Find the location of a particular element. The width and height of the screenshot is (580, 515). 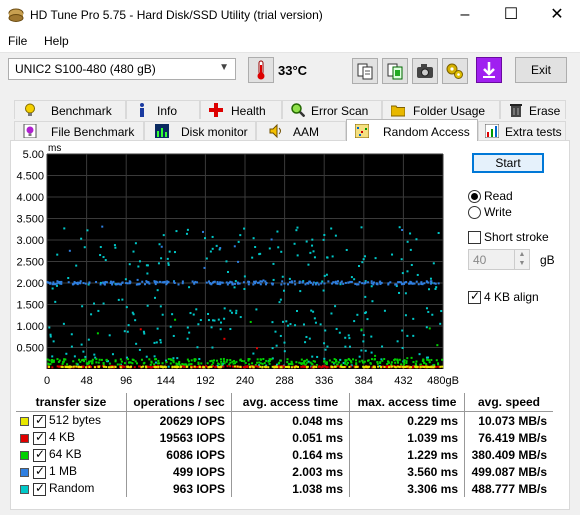

tab-aam: AAM is located at coordinates (301, 130).